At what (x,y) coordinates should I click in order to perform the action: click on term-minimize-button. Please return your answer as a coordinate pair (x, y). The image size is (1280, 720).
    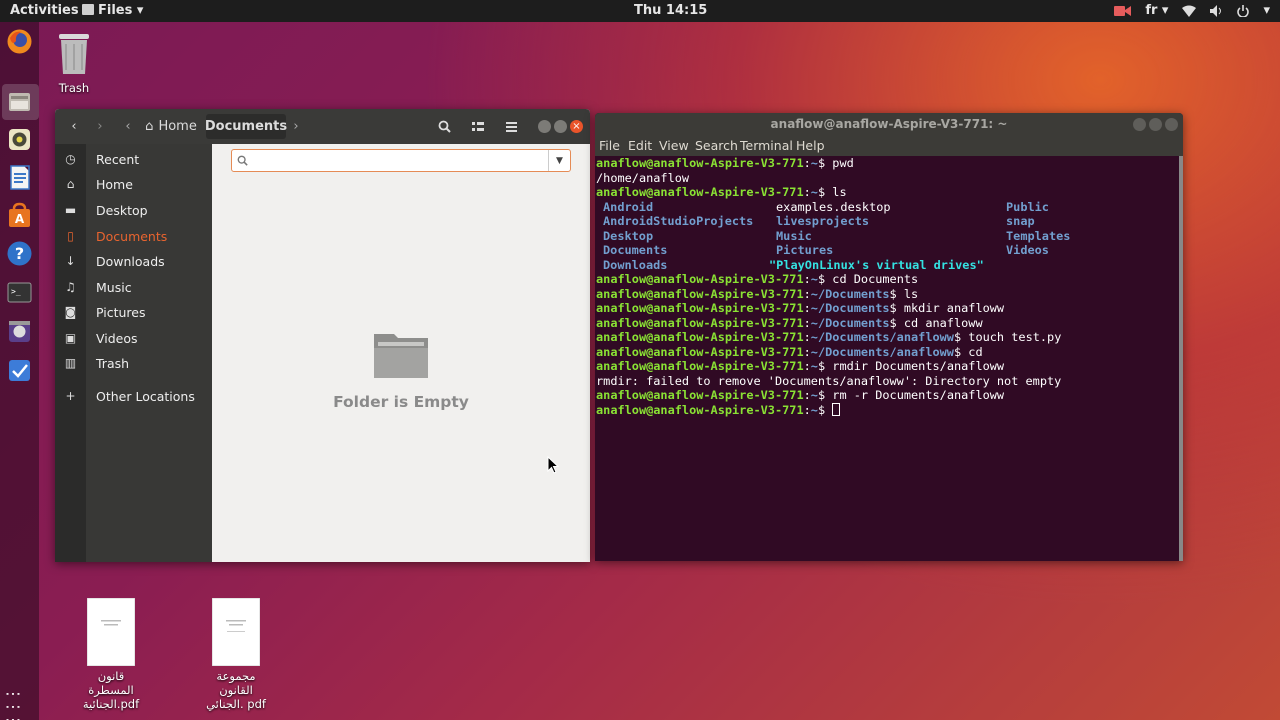
    Looking at the image, I should click on (1139, 124).